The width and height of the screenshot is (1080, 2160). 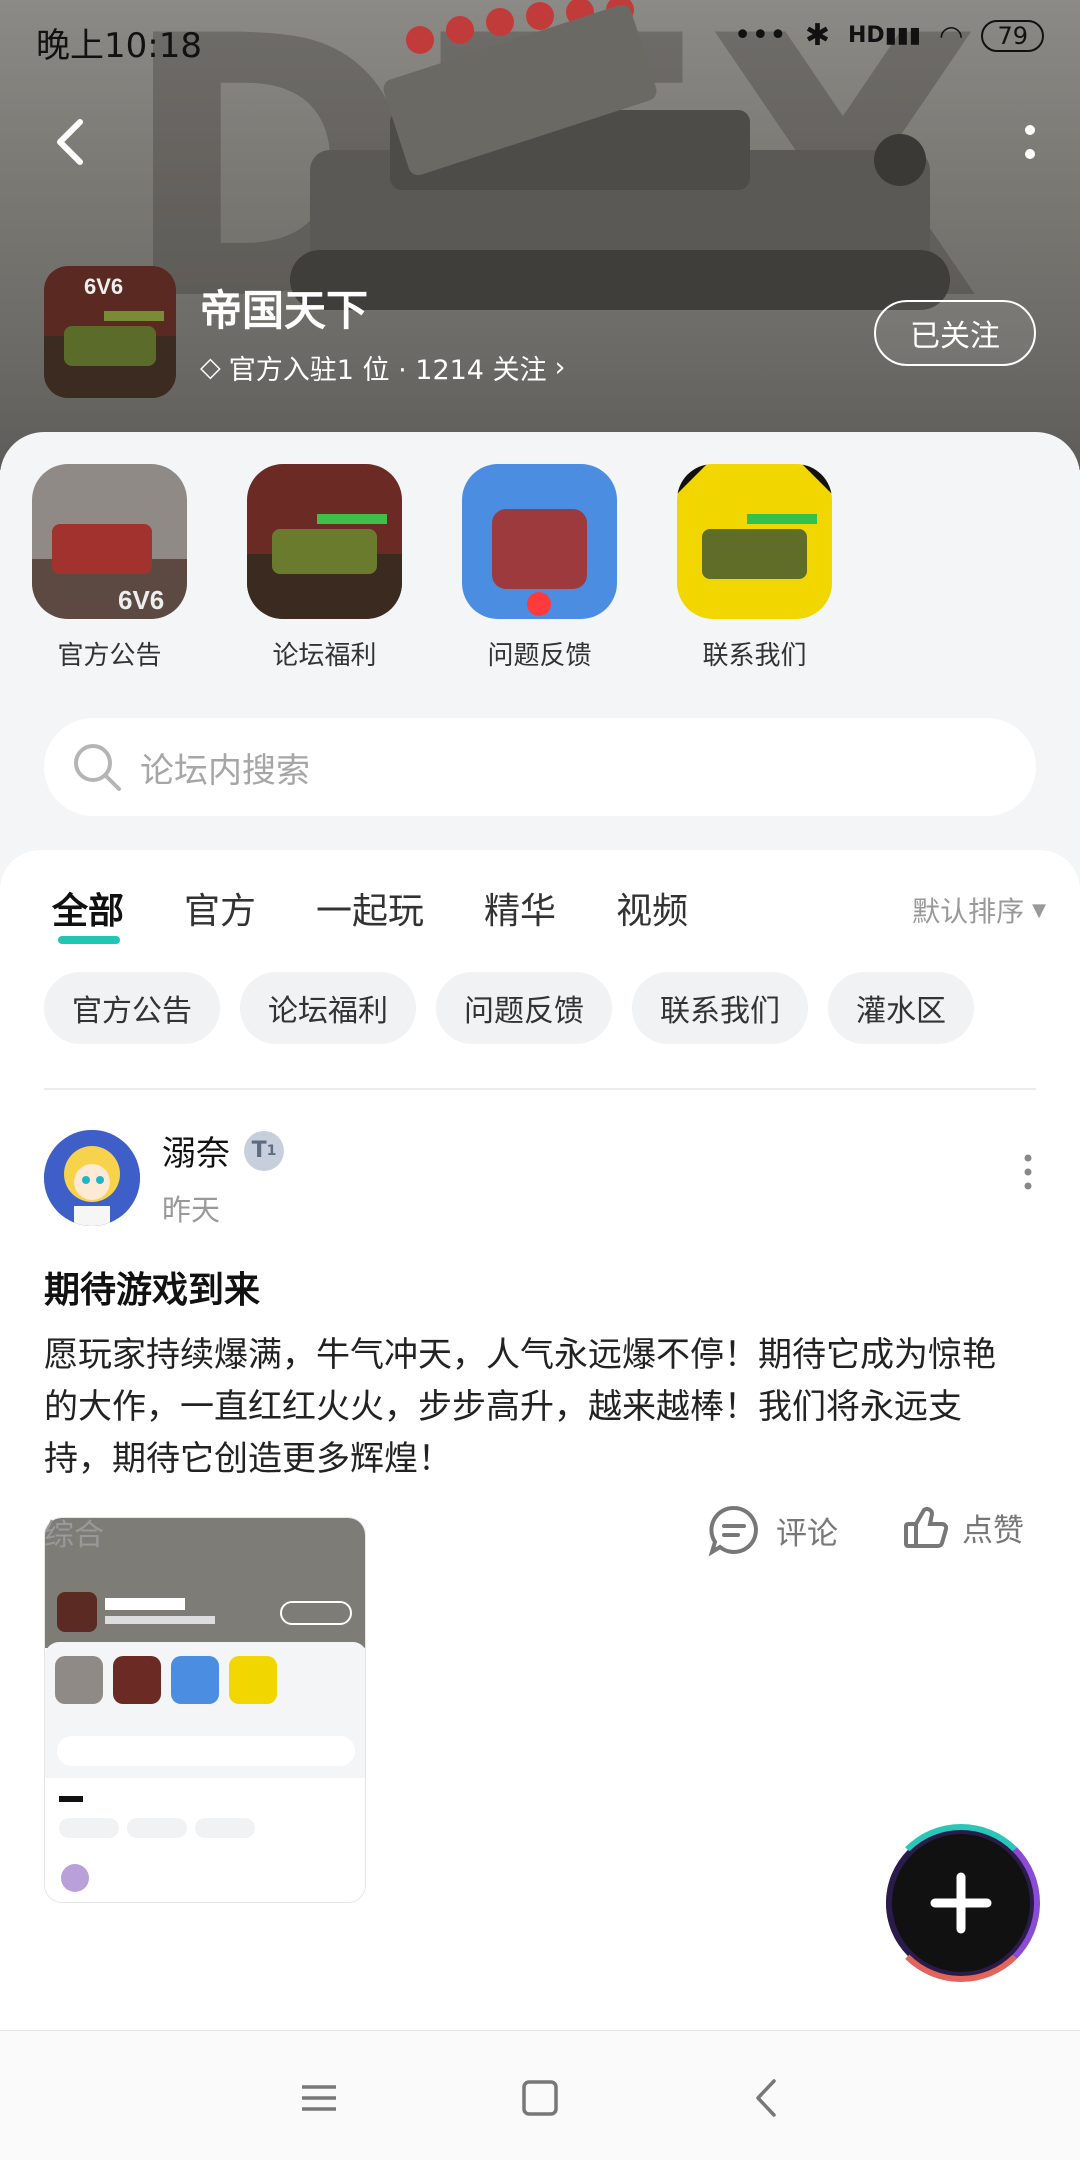 I want to click on sort-dropdown: 默认排序 ▼, so click(x=979, y=910).